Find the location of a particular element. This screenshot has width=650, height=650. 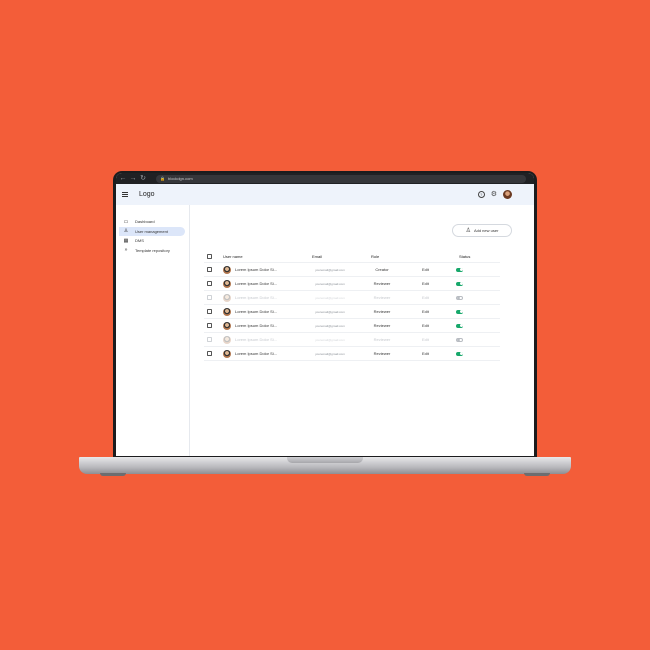

address-bar: 🔒 blockdgn.com is located at coordinates (341, 178).